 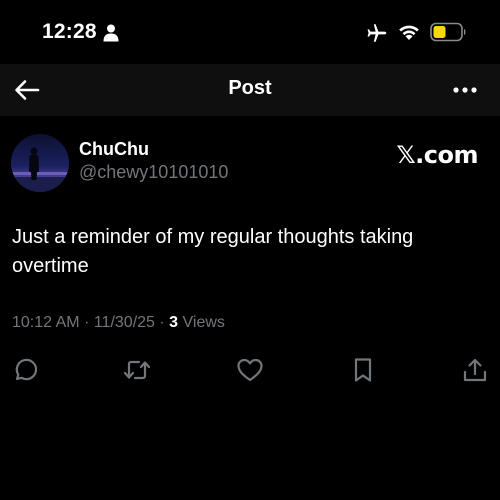 I want to click on wifi-icon, so click(x=409, y=32).